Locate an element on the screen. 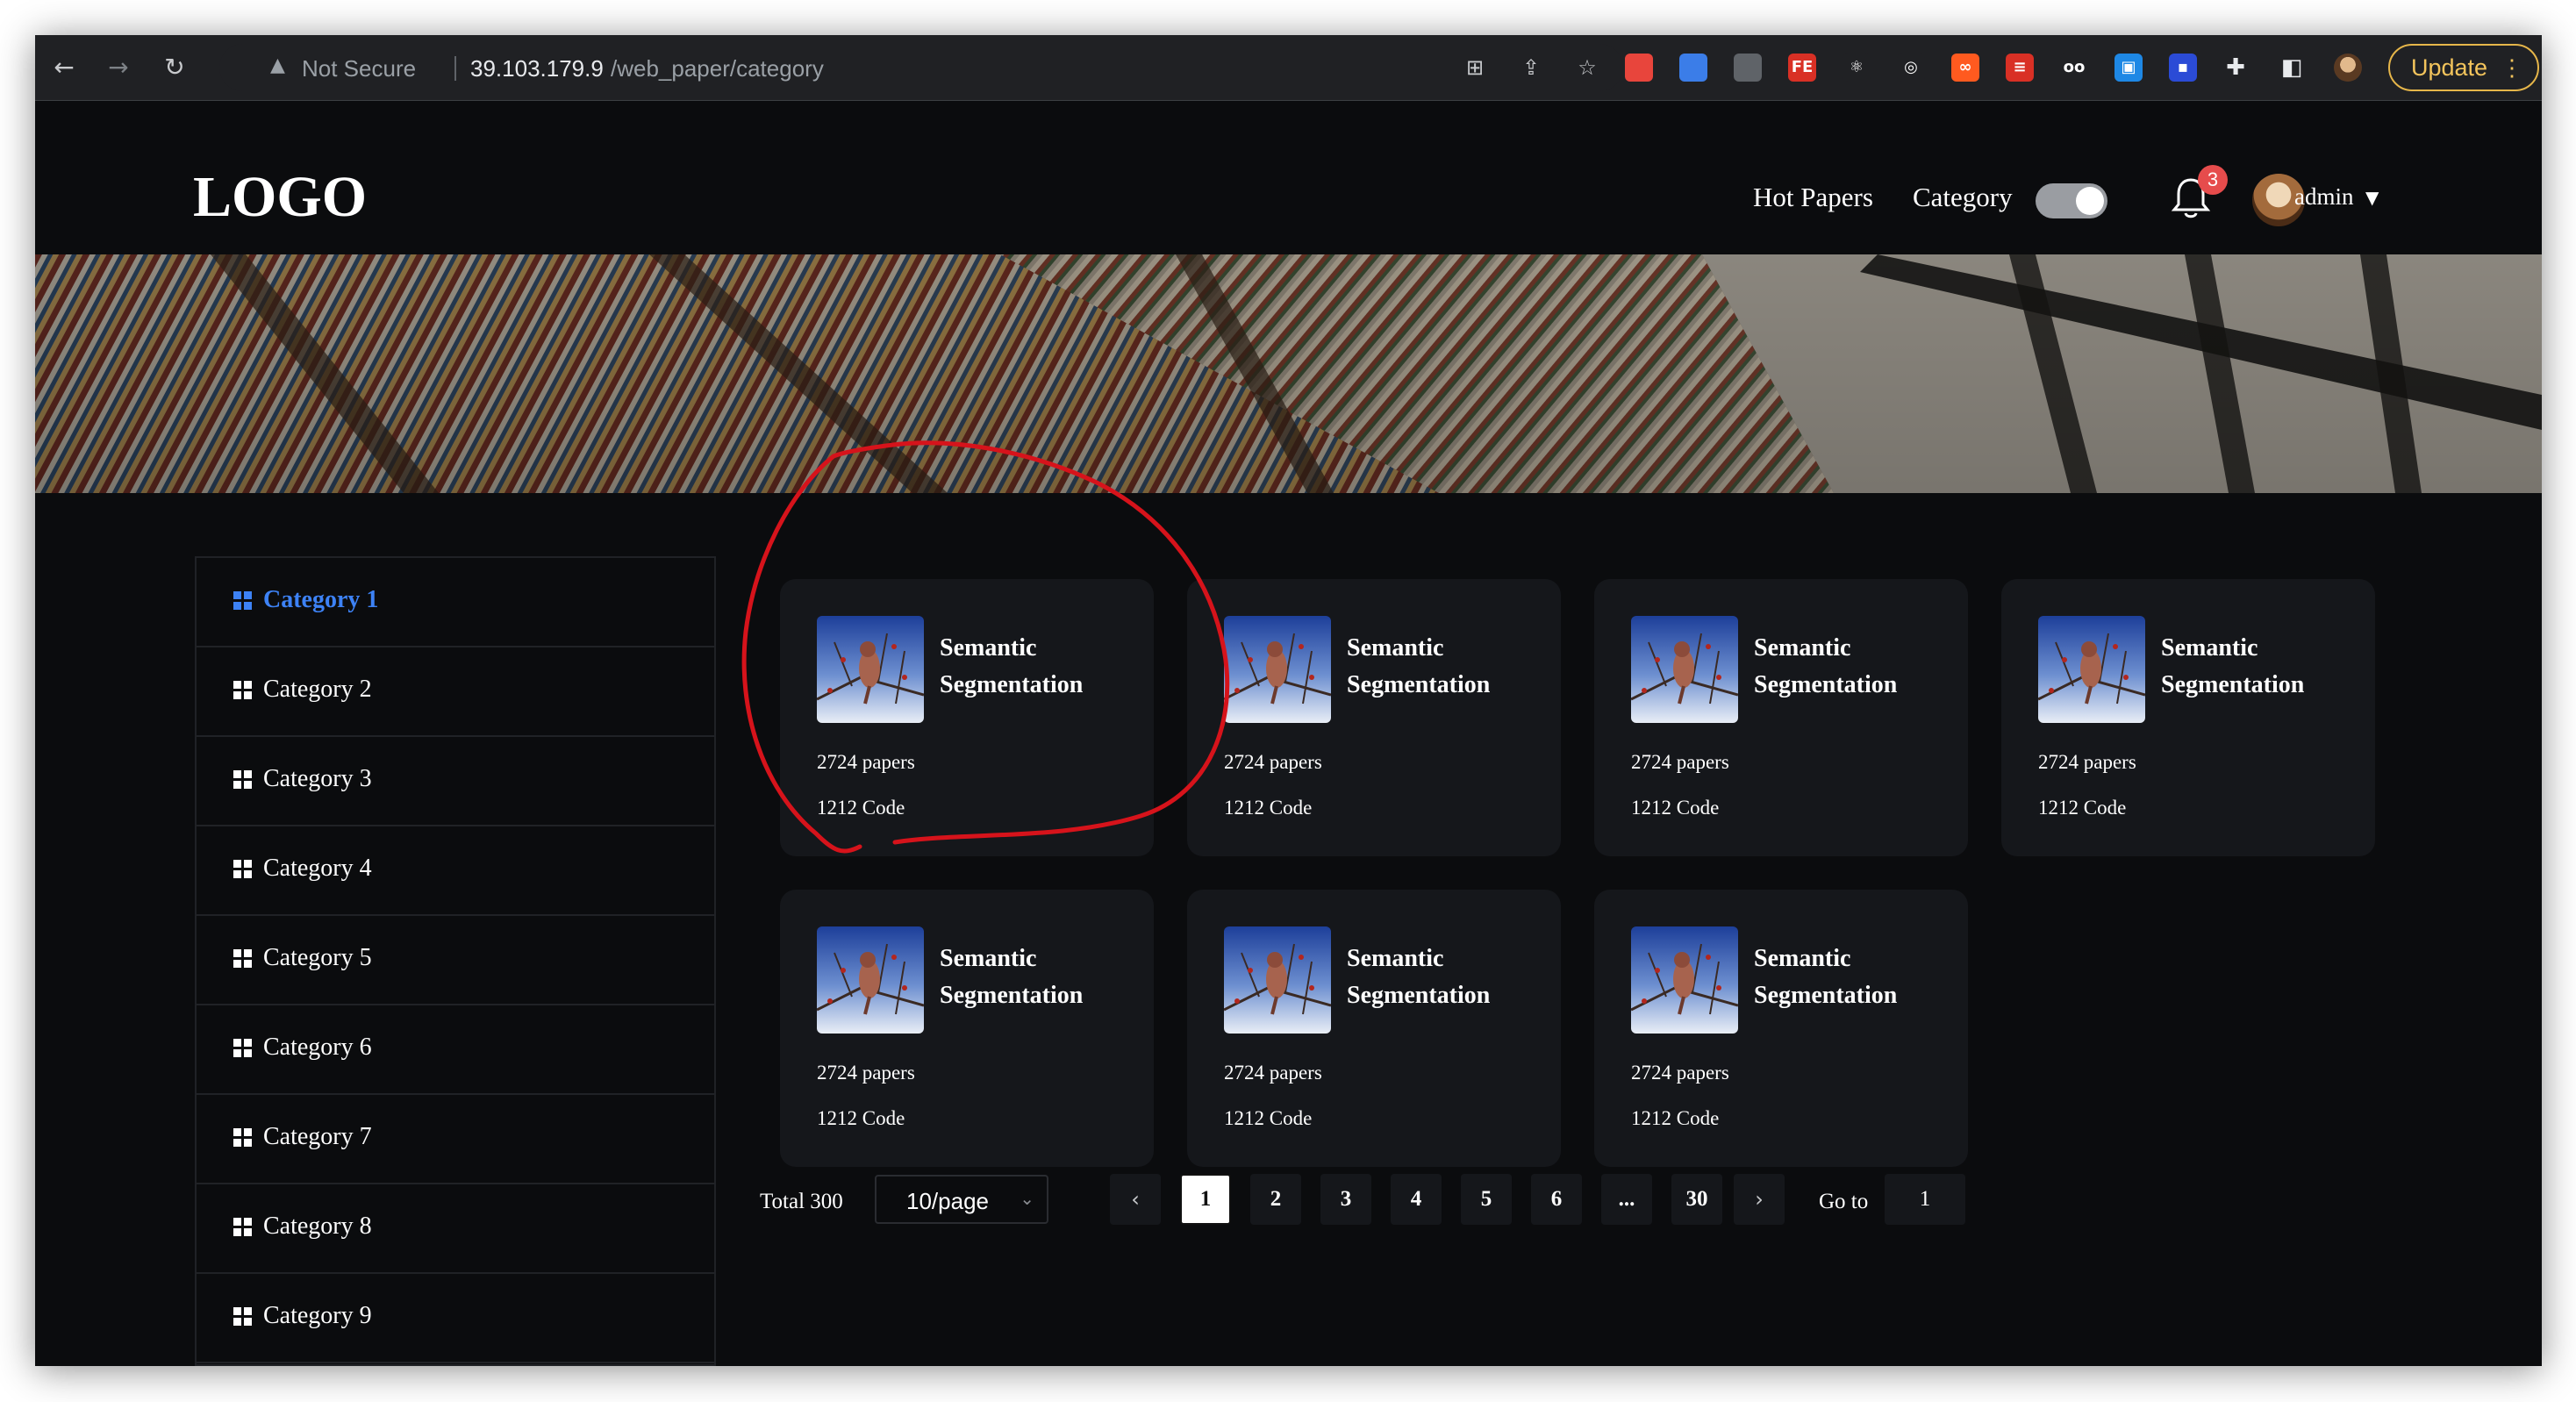 Image resolution: width=2576 pixels, height=1402 pixels. page-button-4: 4 is located at coordinates (1416, 1199).